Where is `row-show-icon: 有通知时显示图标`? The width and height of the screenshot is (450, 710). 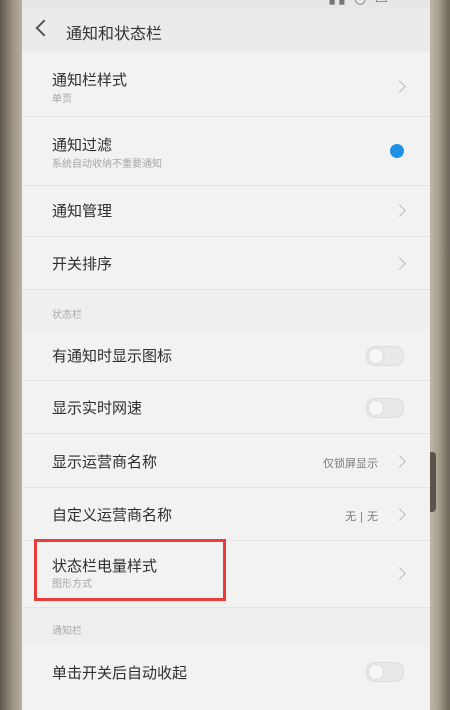 row-show-icon: 有通知时显示图标 is located at coordinates (226, 355).